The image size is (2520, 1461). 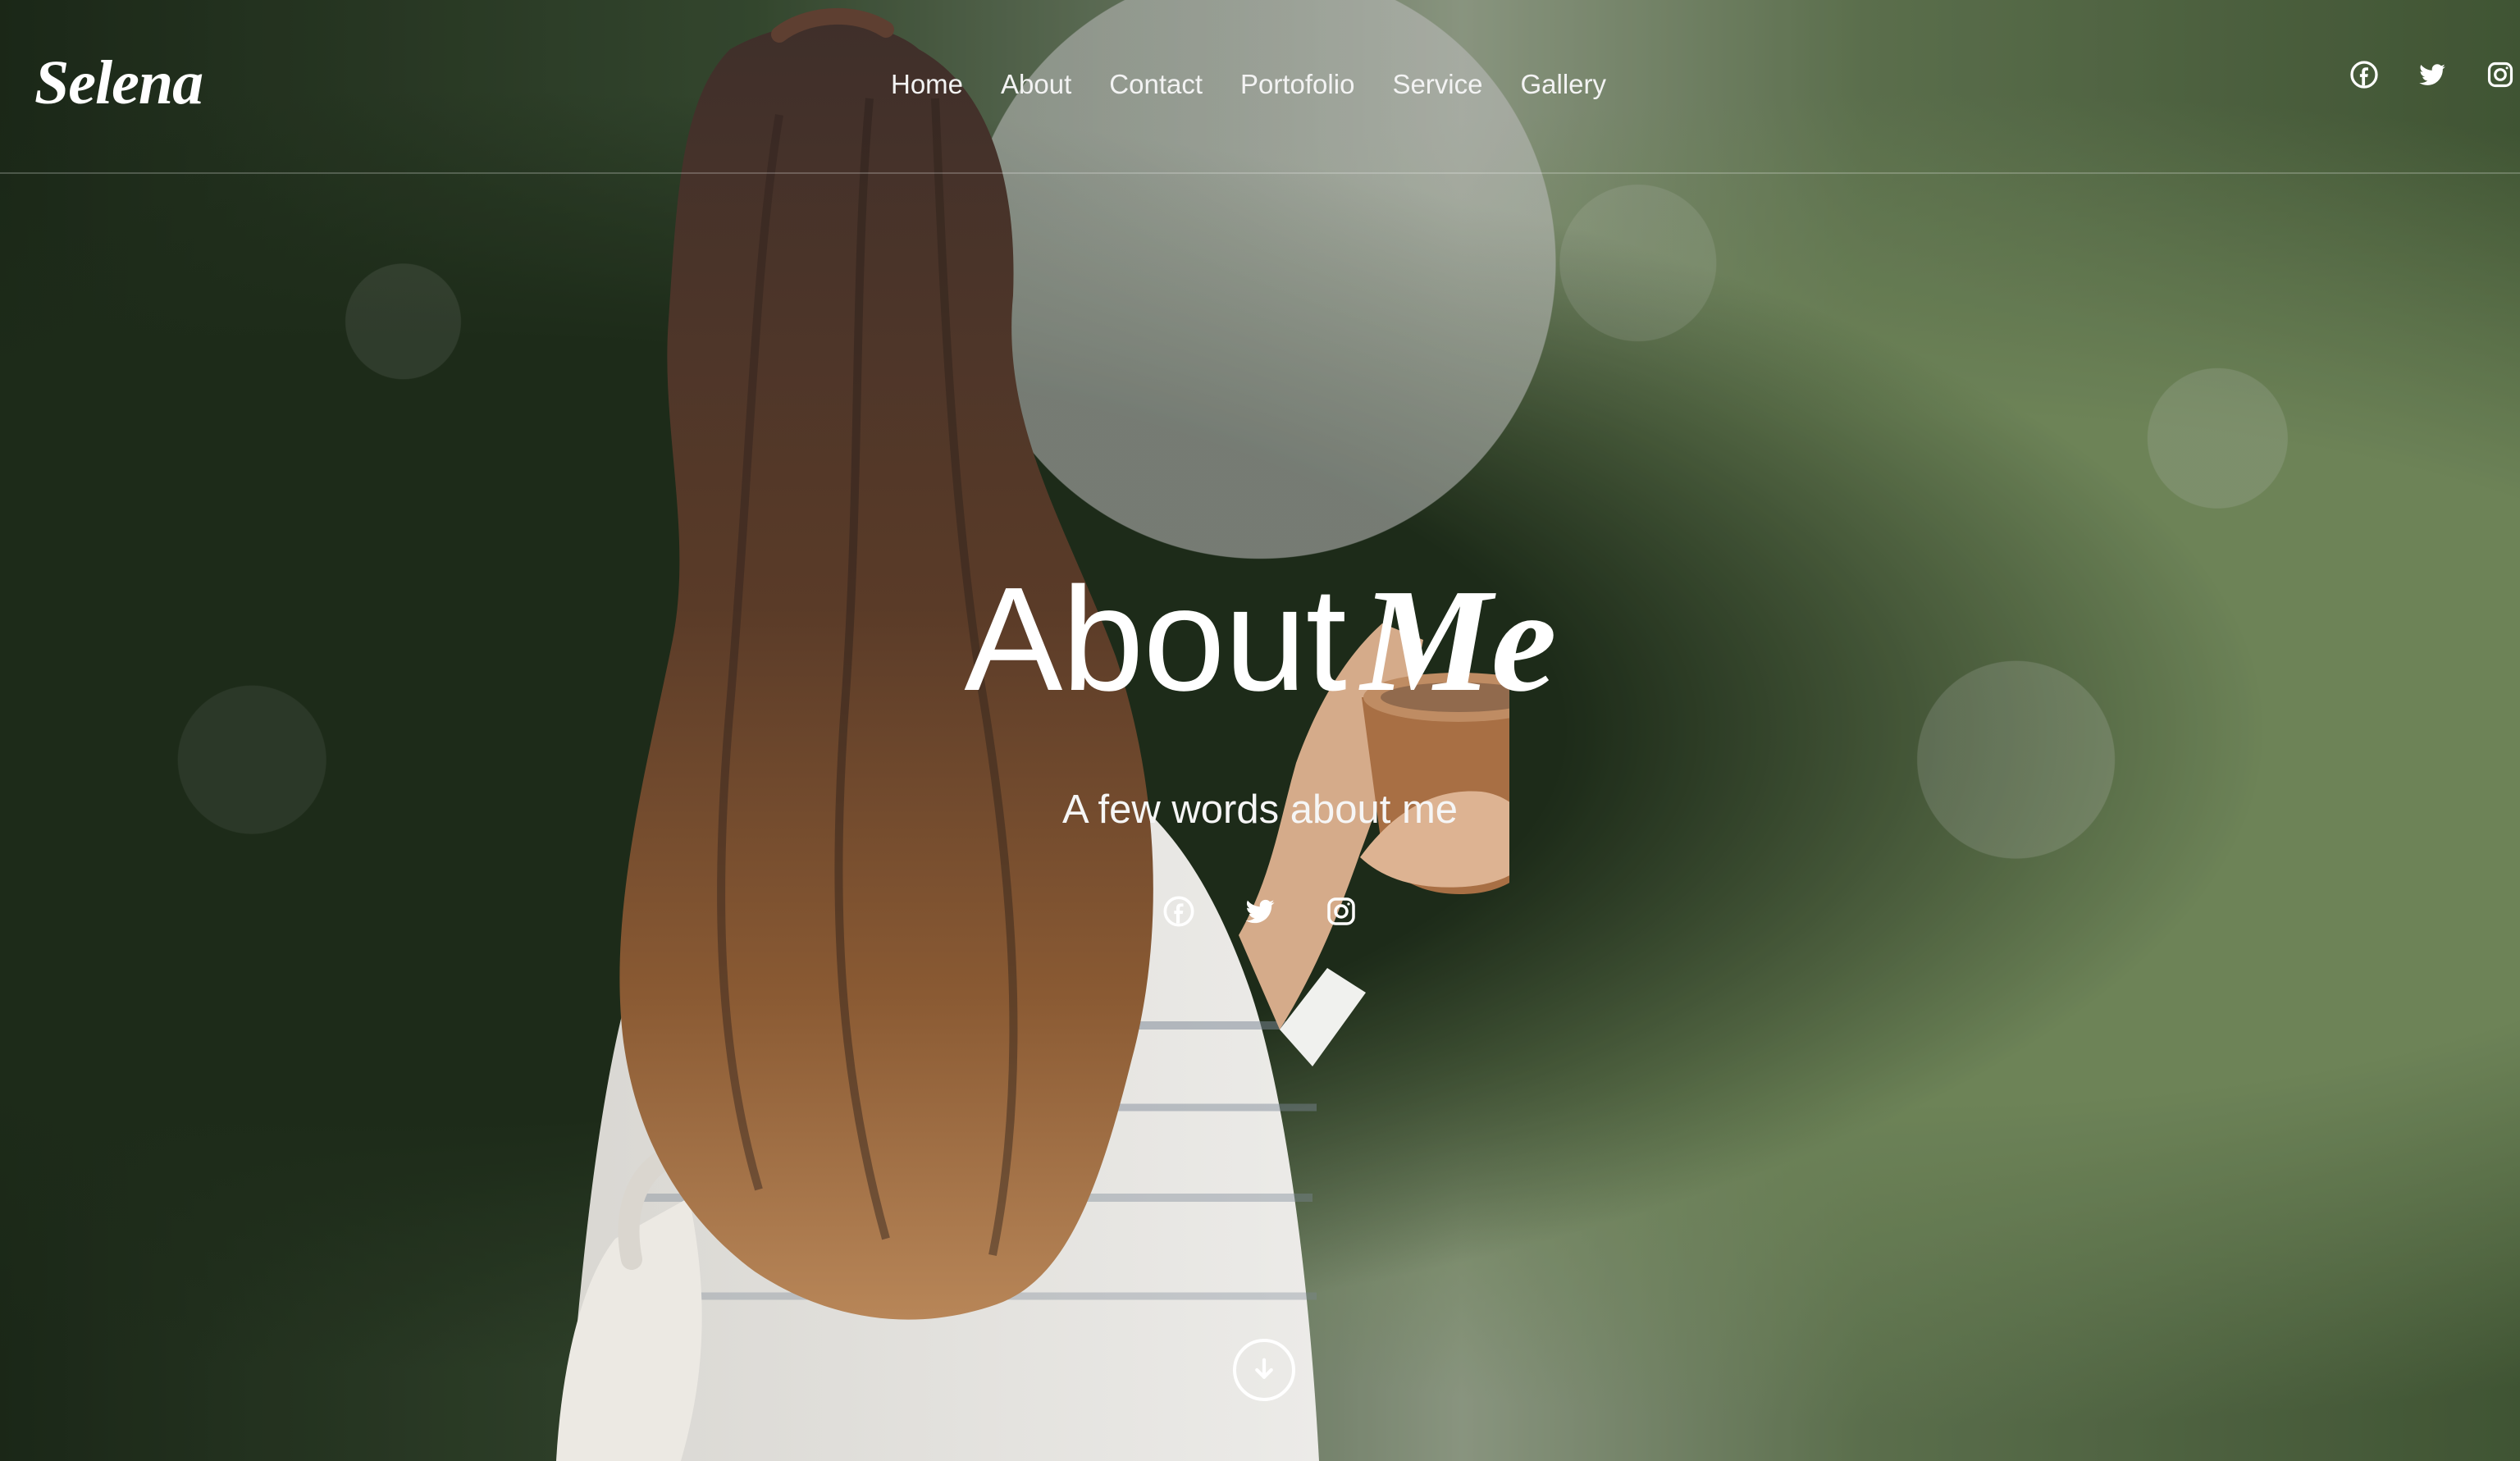 I want to click on hero-title-accent: Me, so click(x=1458, y=640).